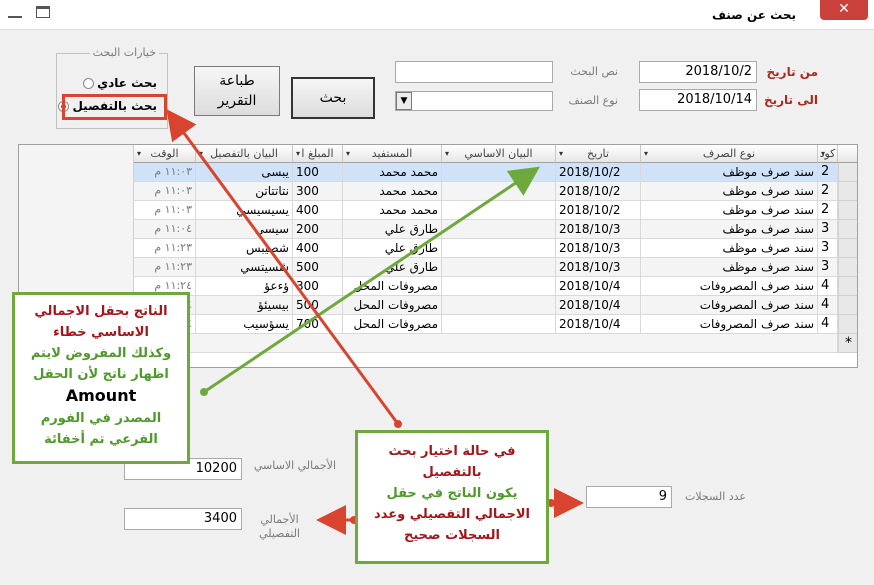  Describe the element at coordinates (101, 374) in the screenshot. I see `green-note-line4: اظهار ناتج لأن الحقل` at that location.